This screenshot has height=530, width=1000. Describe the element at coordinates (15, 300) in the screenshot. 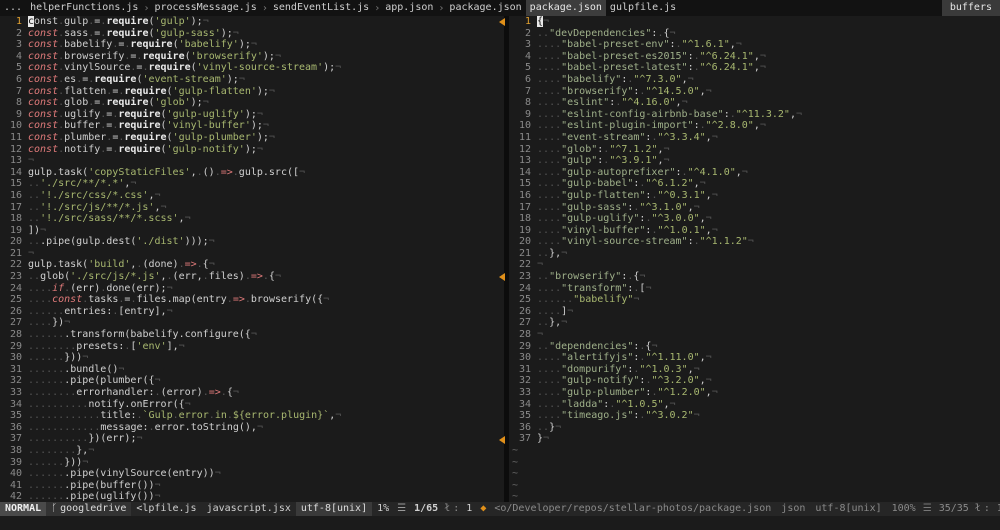

I see `line-number: 25` at that location.